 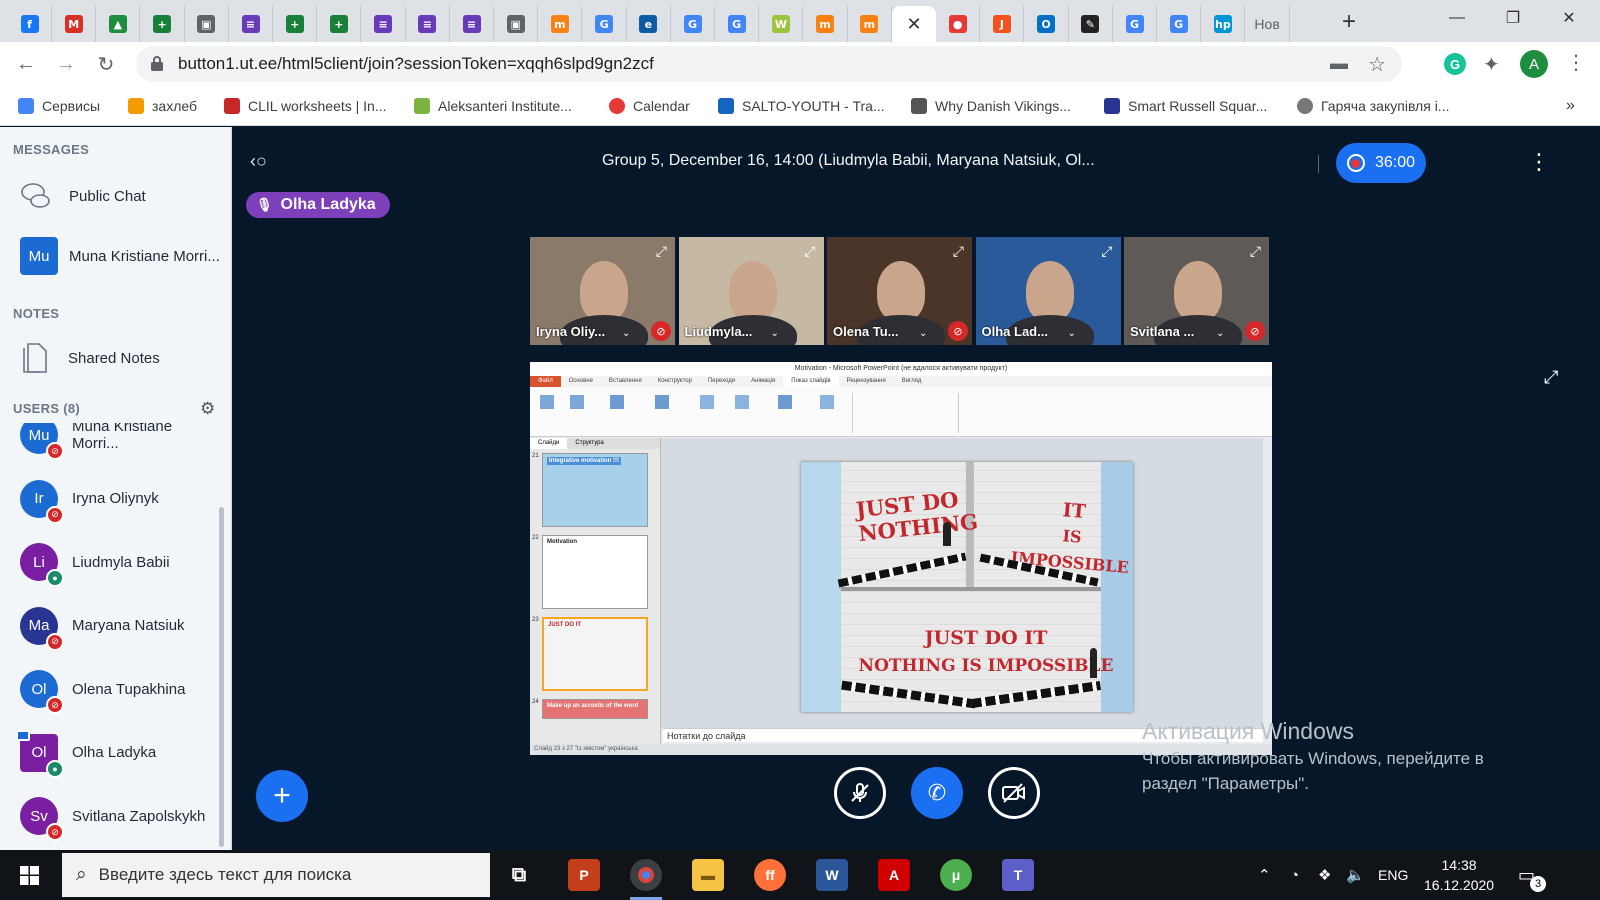 I want to click on actions-plus-button: +, so click(x=282, y=796).